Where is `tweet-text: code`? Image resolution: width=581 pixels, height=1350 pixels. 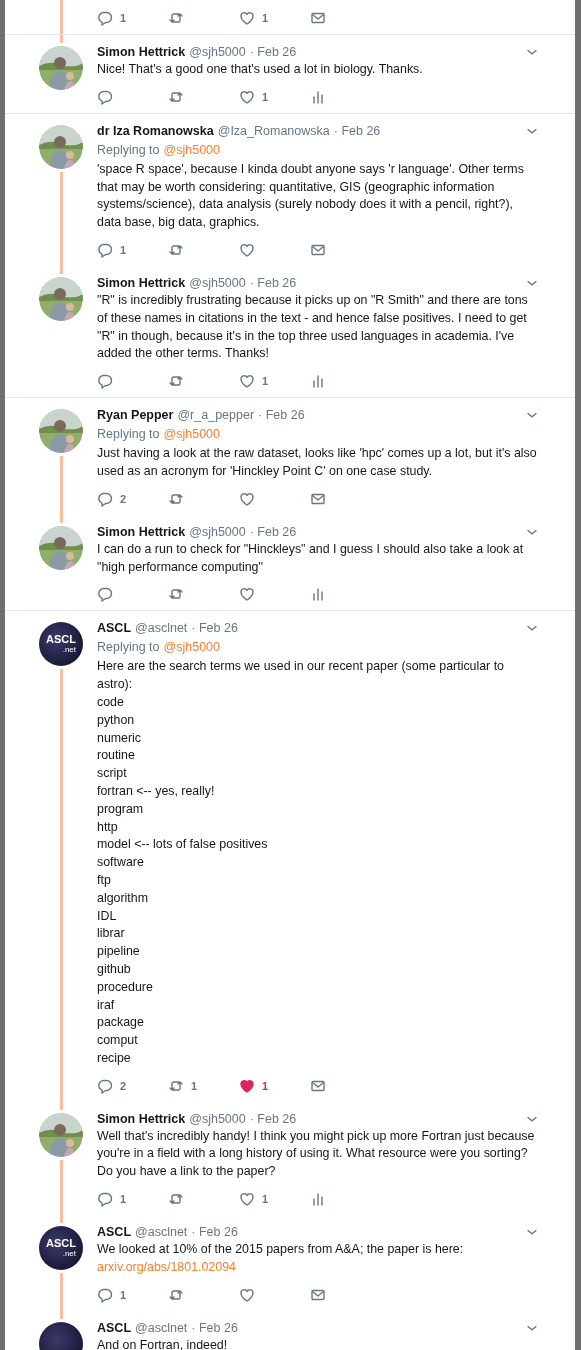
tweet-text: code is located at coordinates (111, 702).